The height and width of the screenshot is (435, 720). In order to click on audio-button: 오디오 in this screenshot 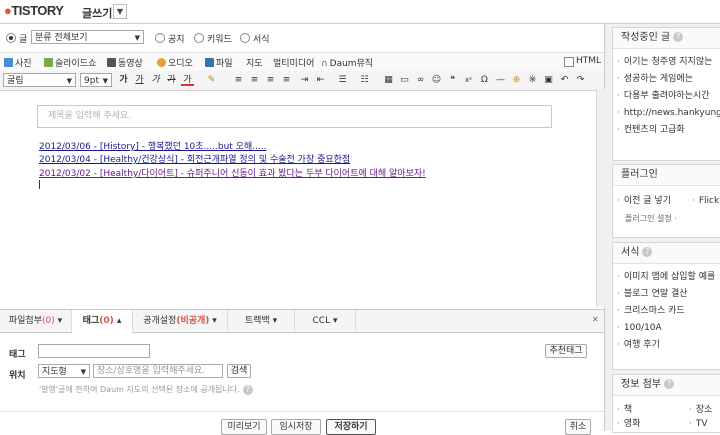, I will do `click(175, 62)`.